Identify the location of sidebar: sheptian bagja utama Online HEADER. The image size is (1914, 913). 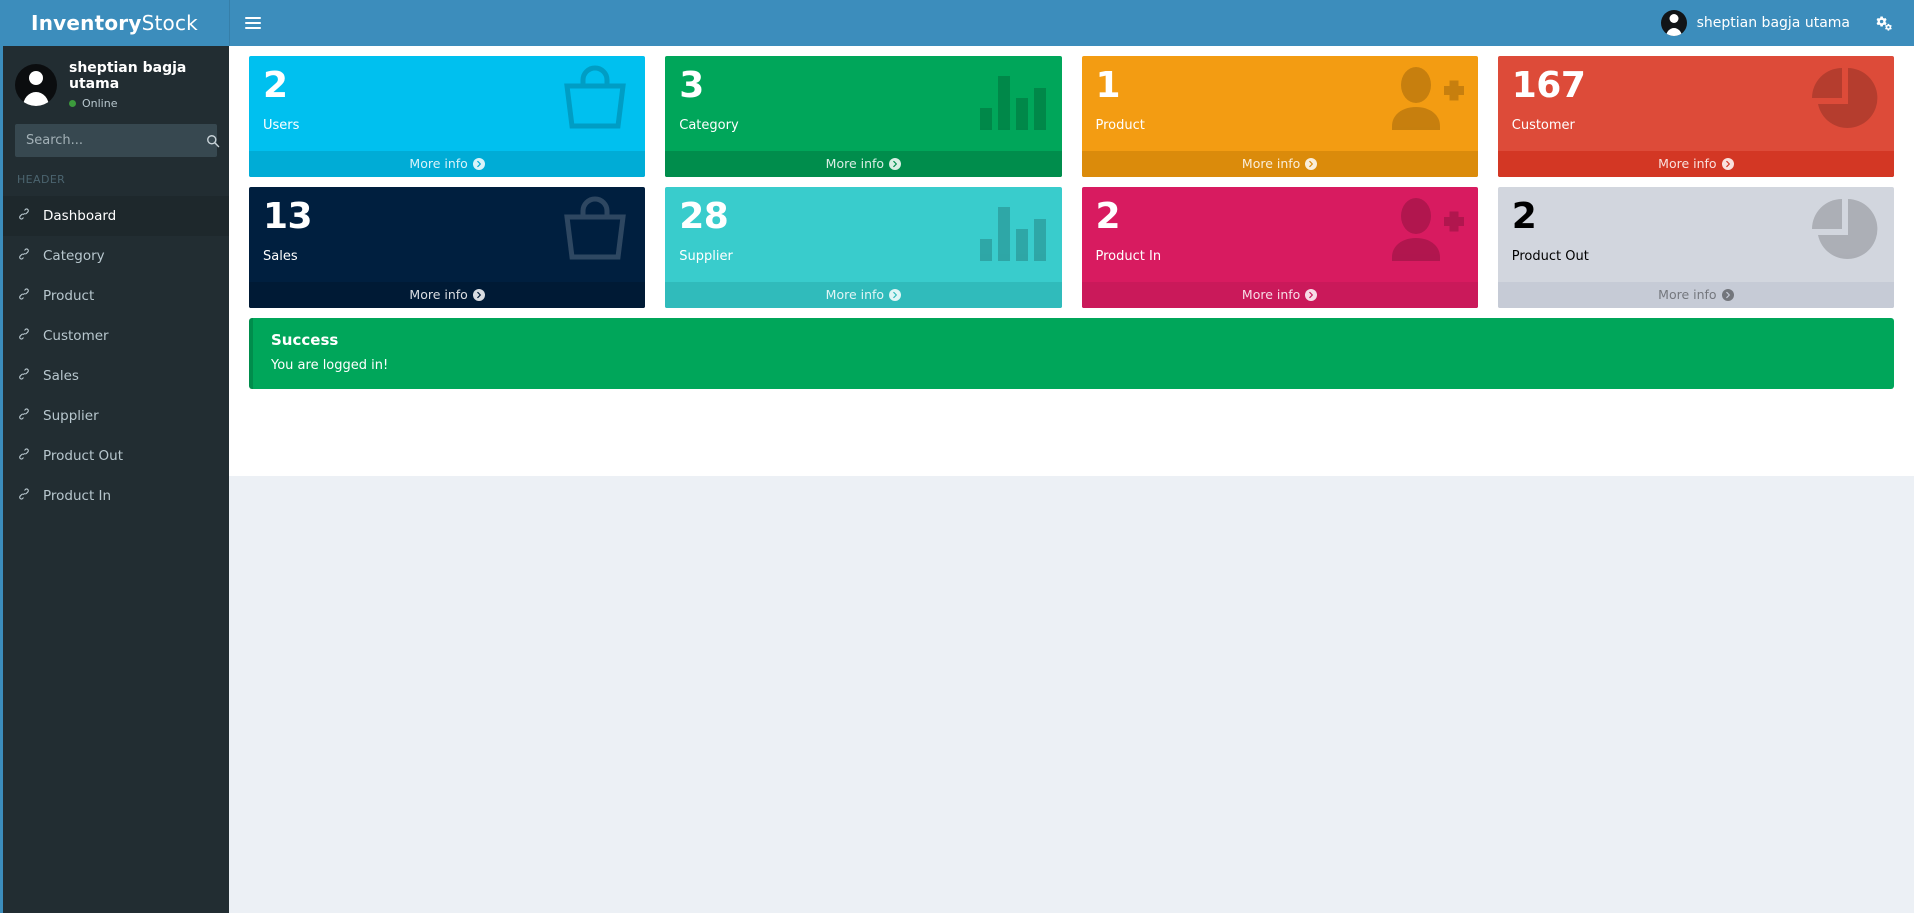
(114, 479).